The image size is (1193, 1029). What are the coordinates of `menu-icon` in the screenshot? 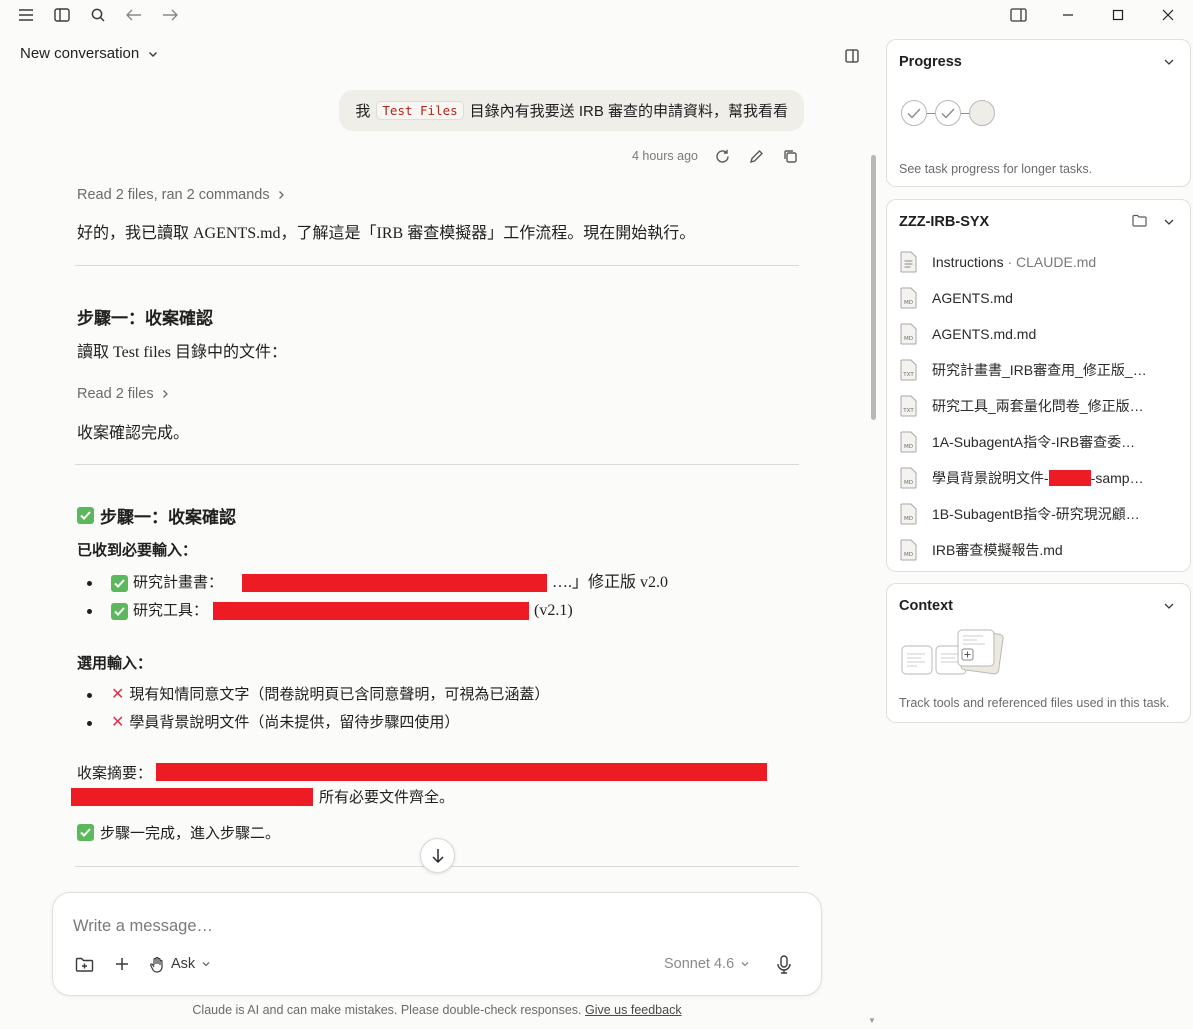 It's located at (26, 15).